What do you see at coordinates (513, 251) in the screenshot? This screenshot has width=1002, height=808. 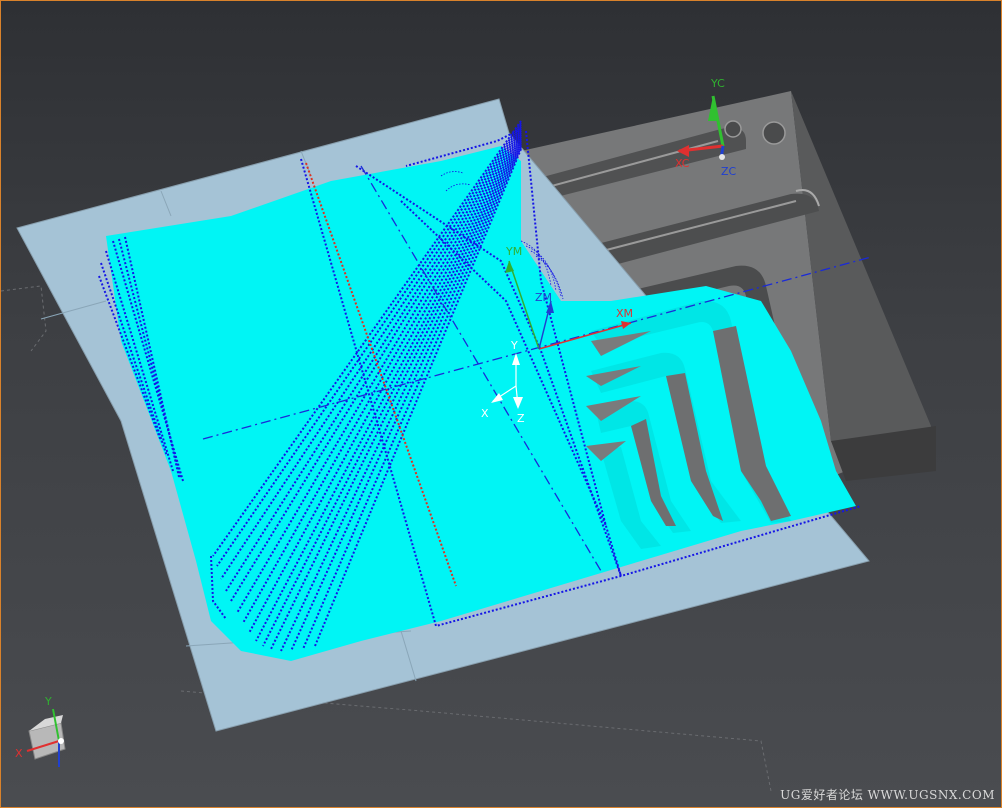 I see `mcs-y-label: YM` at bounding box center [513, 251].